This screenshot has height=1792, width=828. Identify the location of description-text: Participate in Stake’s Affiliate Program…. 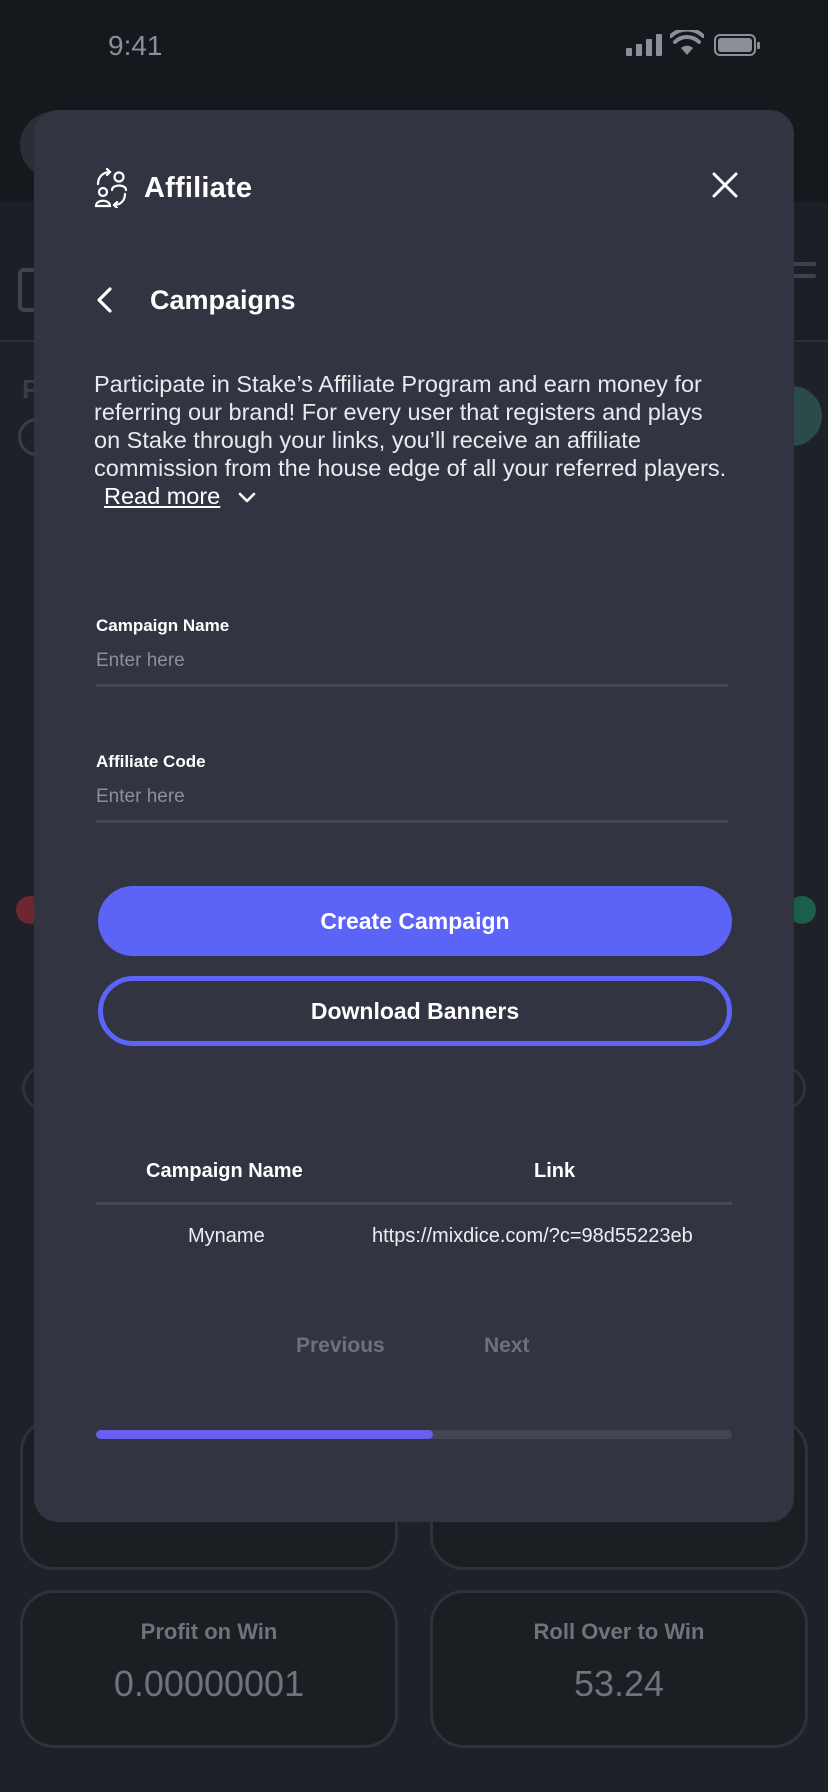
(410, 426).